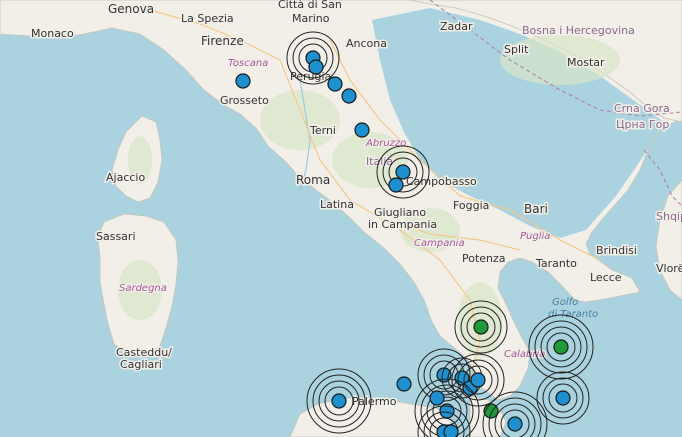 The height and width of the screenshot is (437, 682). I want to click on eq-ionian-2-marker, so click(563, 398).